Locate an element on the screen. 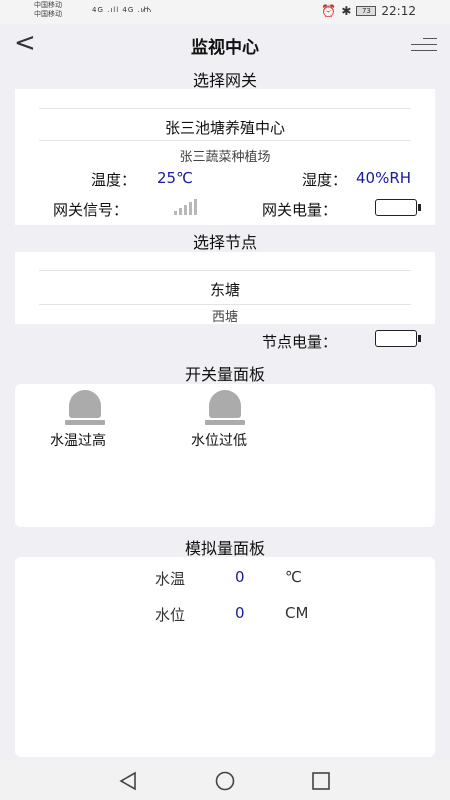  header: < 监视中心 is located at coordinates (225, 44).